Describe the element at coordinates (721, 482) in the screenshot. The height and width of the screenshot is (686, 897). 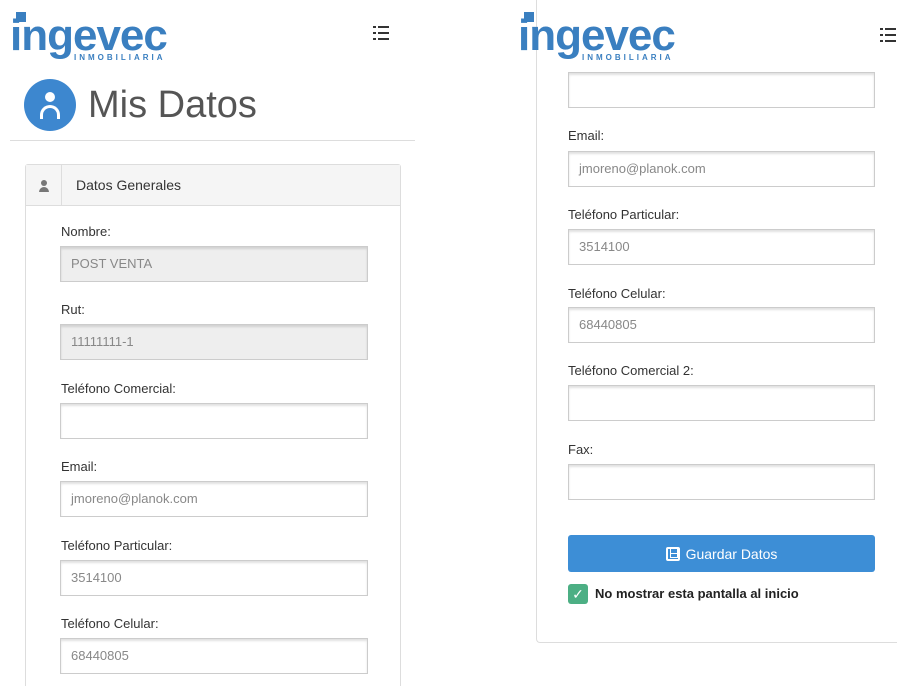
I see `fax-field` at that location.